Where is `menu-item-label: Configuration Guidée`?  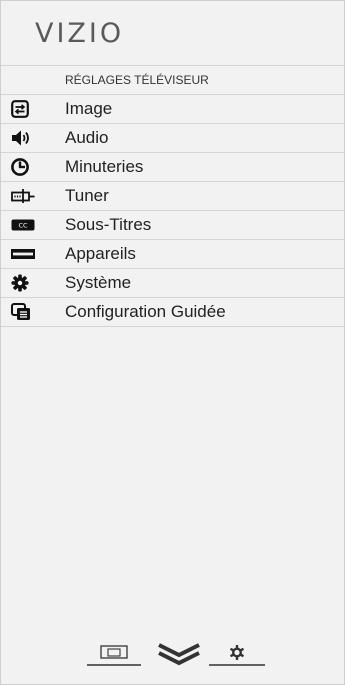 menu-item-label: Configuration Guidée is located at coordinates (145, 311).